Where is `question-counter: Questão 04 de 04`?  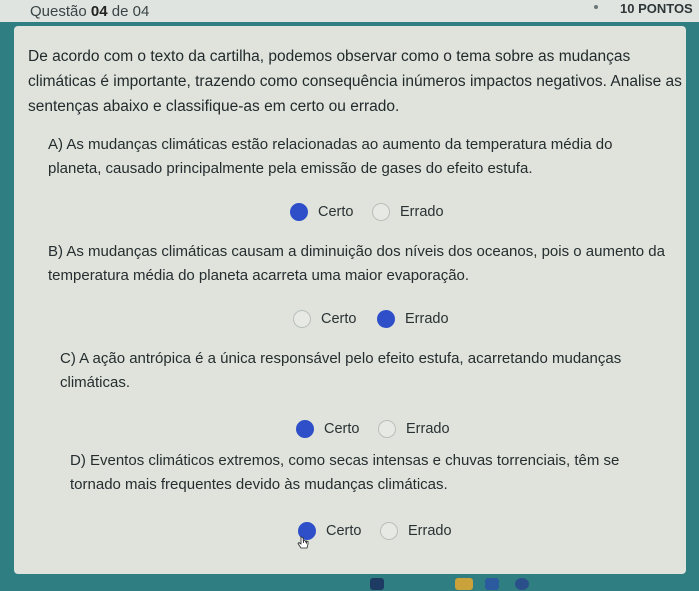 question-counter: Questão 04 de 04 is located at coordinates (89, 11).